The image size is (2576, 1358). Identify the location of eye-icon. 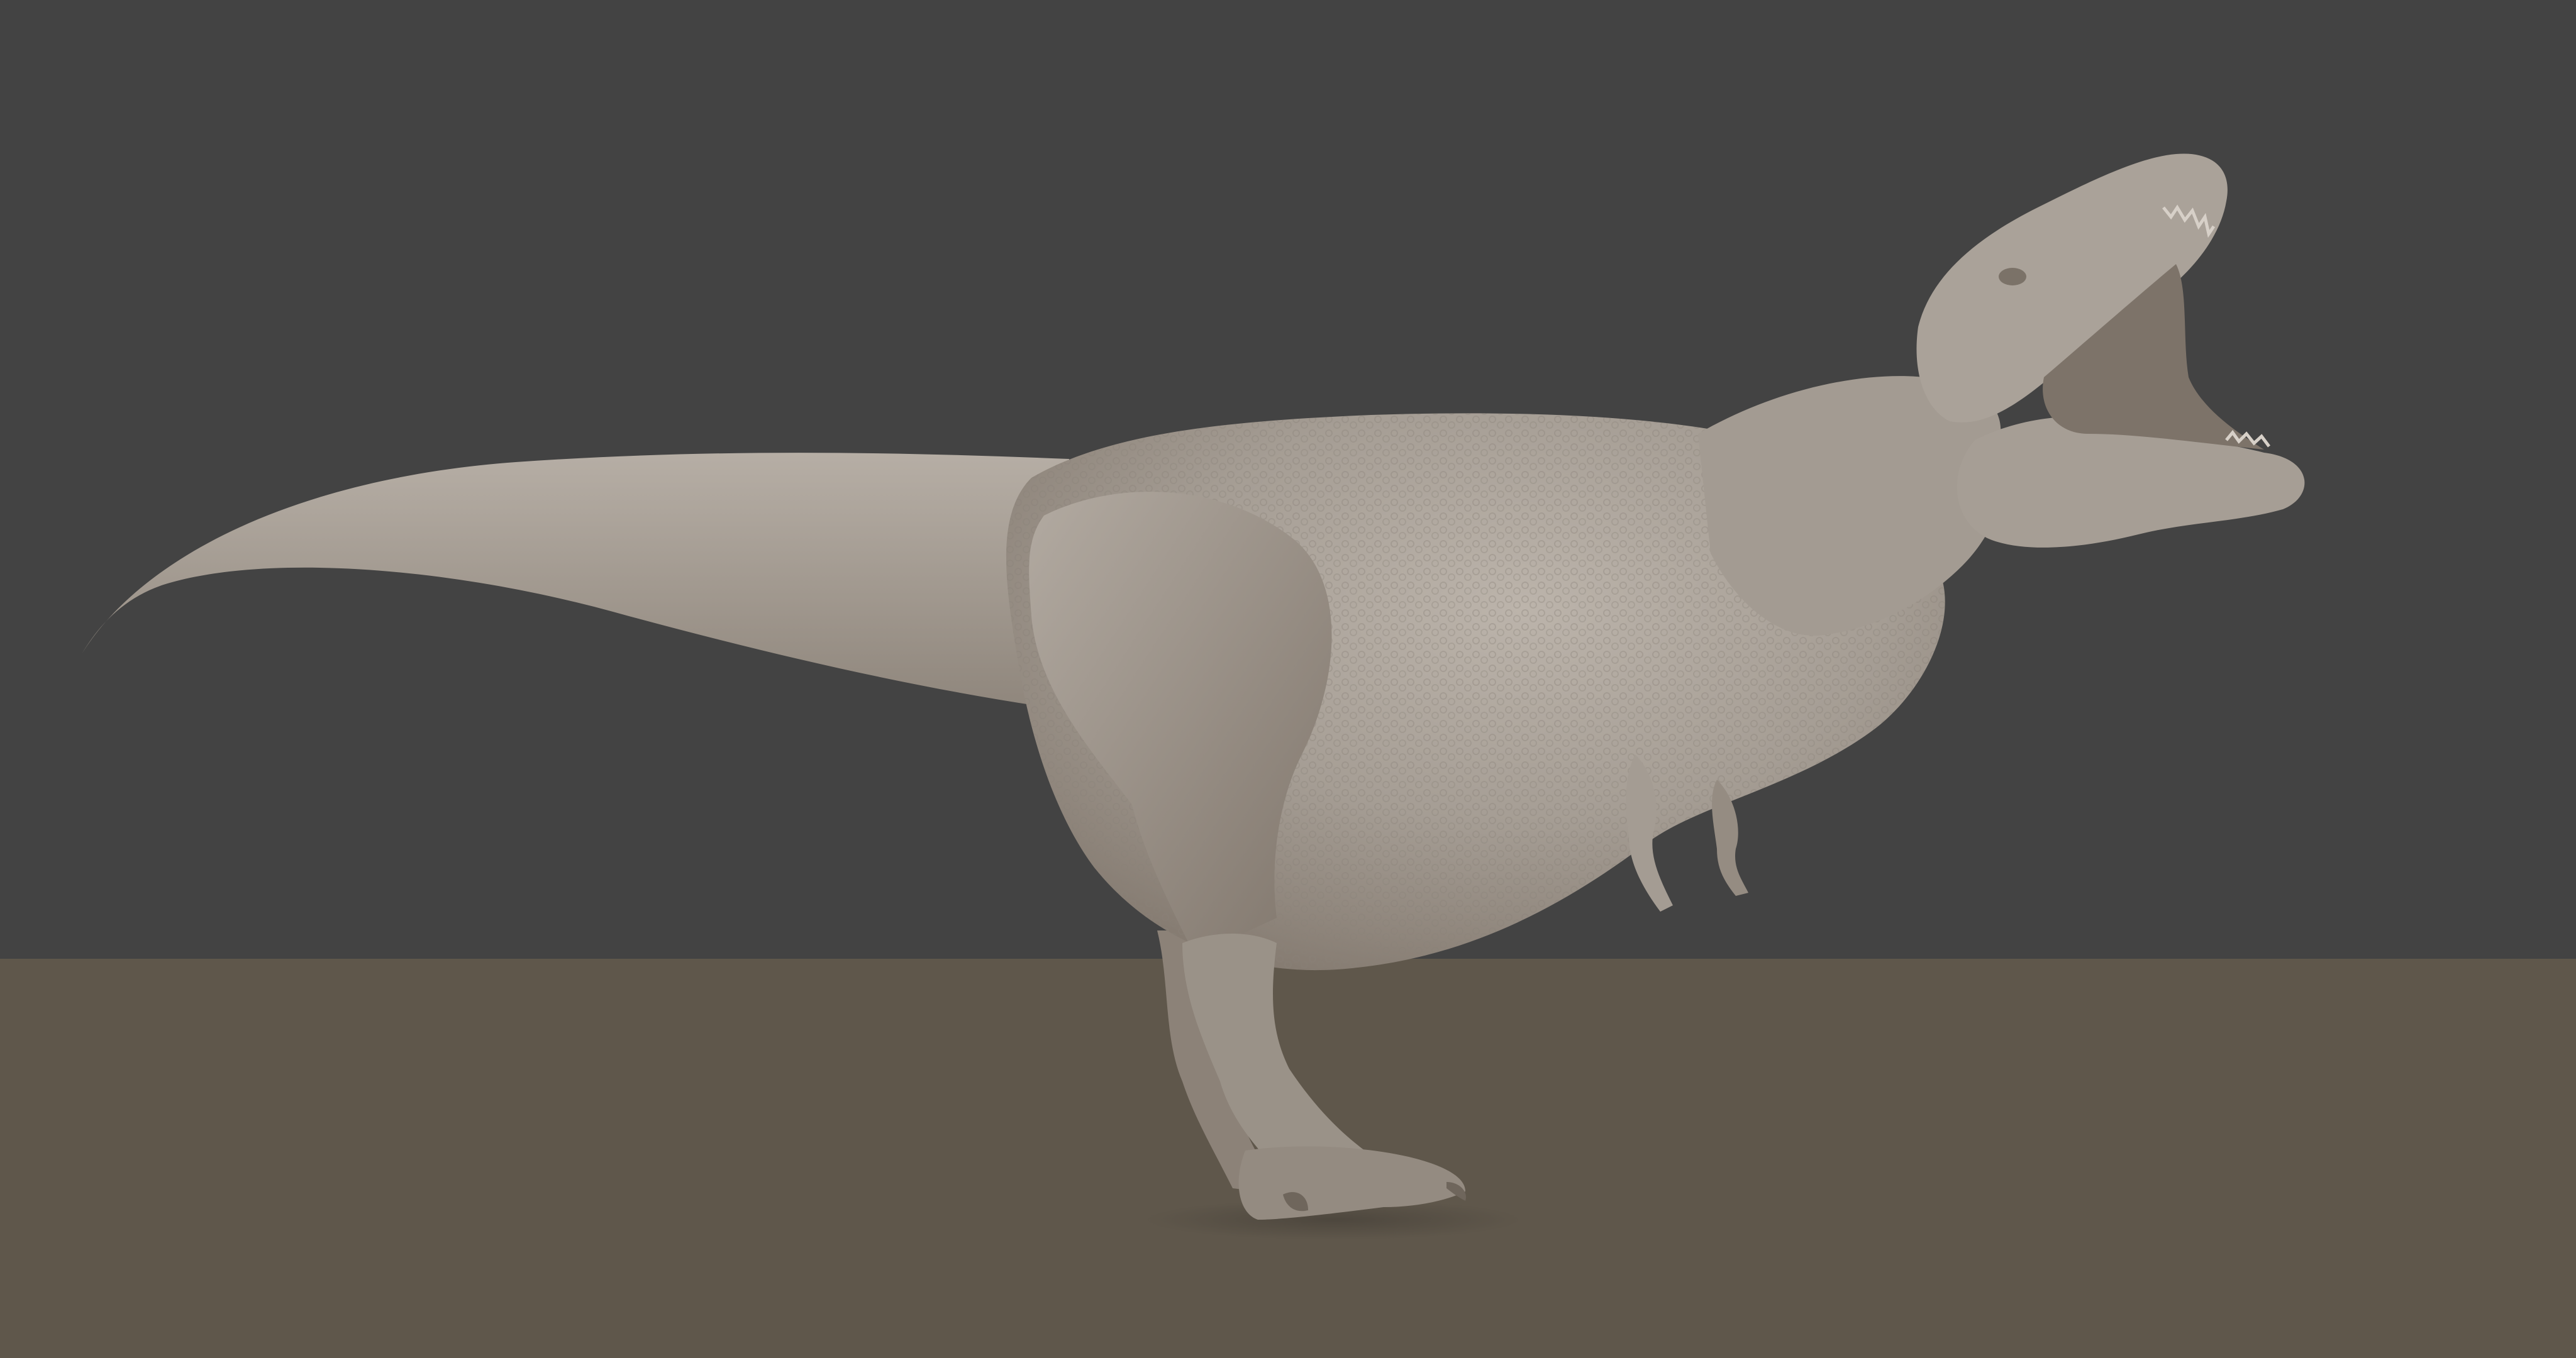
(2012, 276).